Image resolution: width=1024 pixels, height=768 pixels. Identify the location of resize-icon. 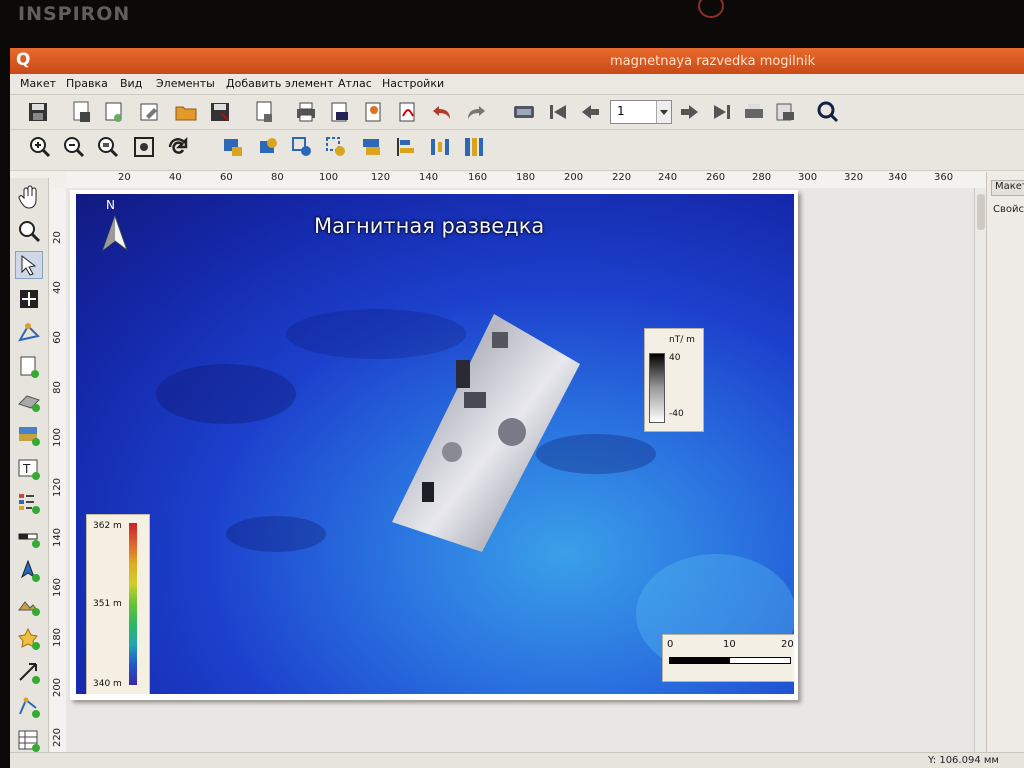
(474, 147).